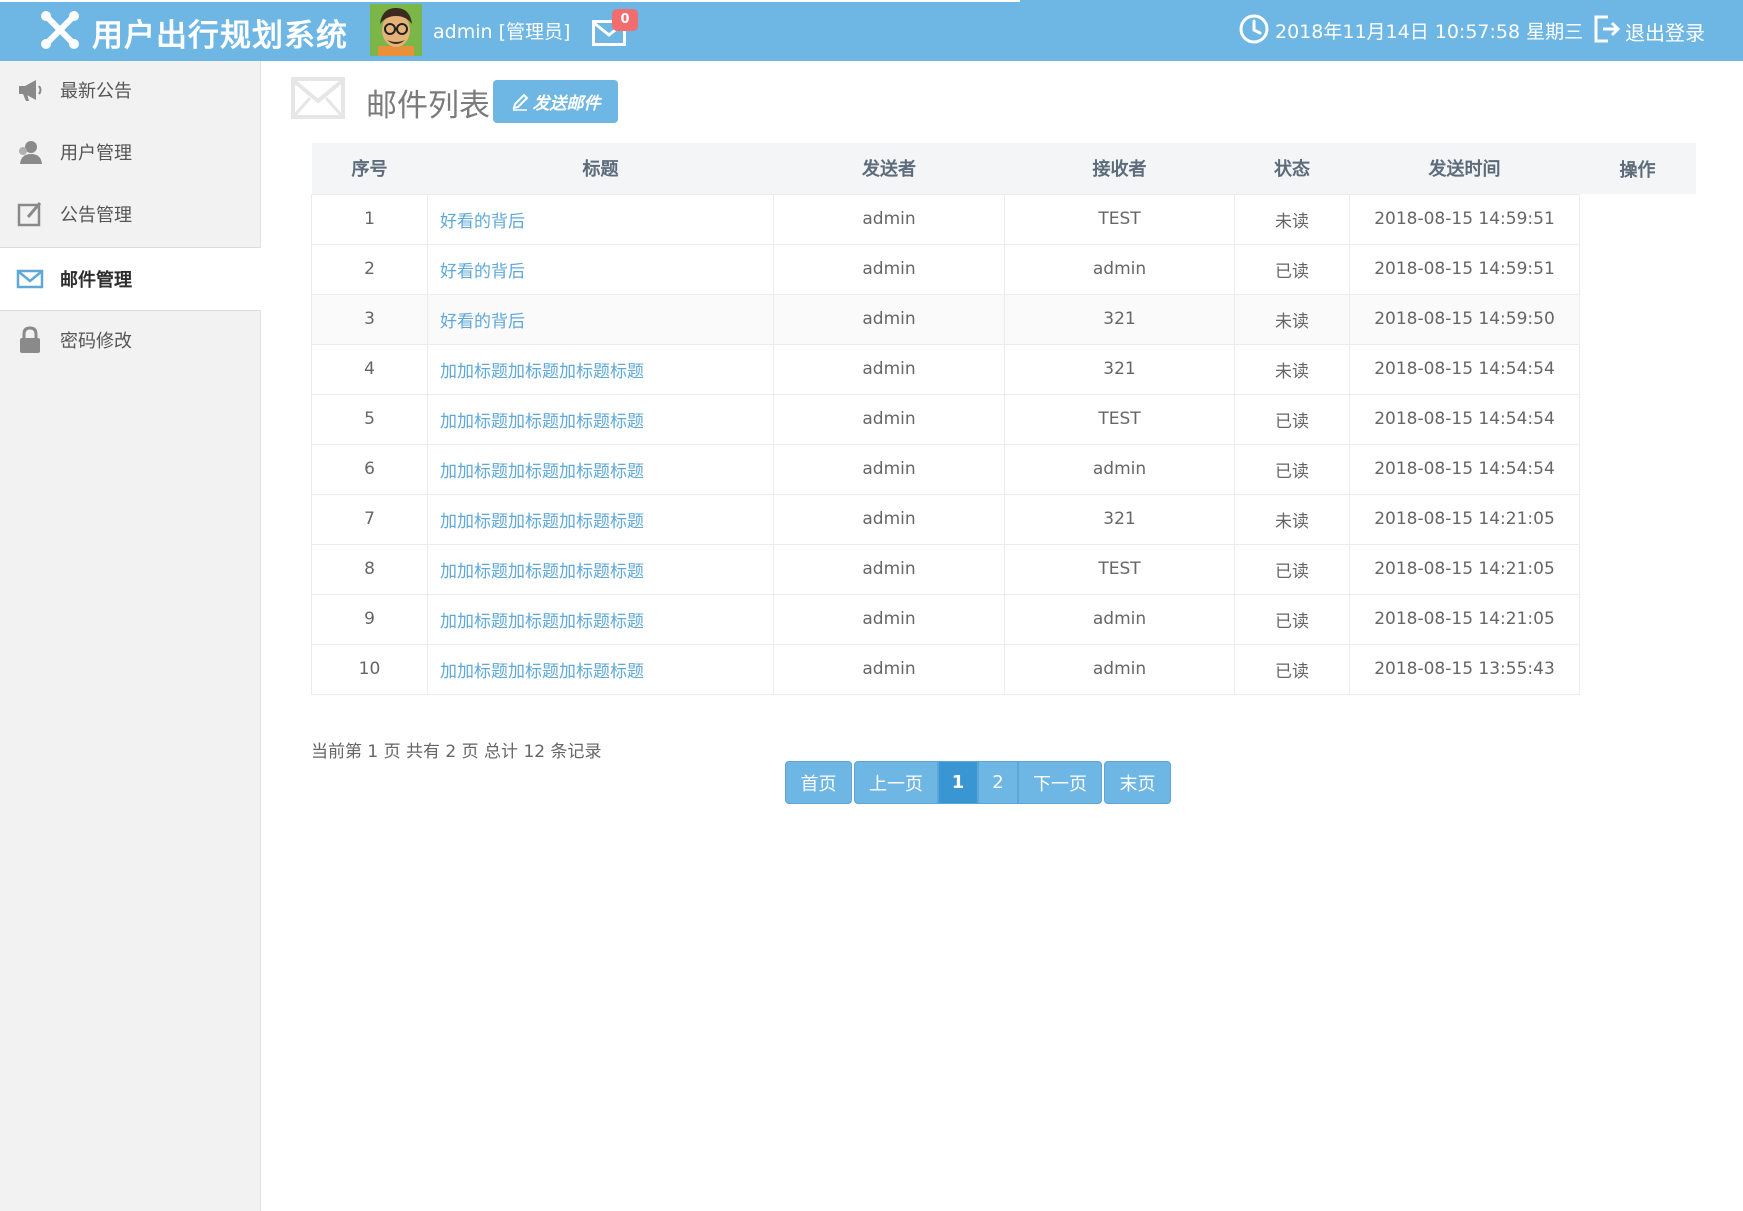 The height and width of the screenshot is (1211, 1743). What do you see at coordinates (818, 782) in the screenshot?
I see `first-page-button: 首页` at bounding box center [818, 782].